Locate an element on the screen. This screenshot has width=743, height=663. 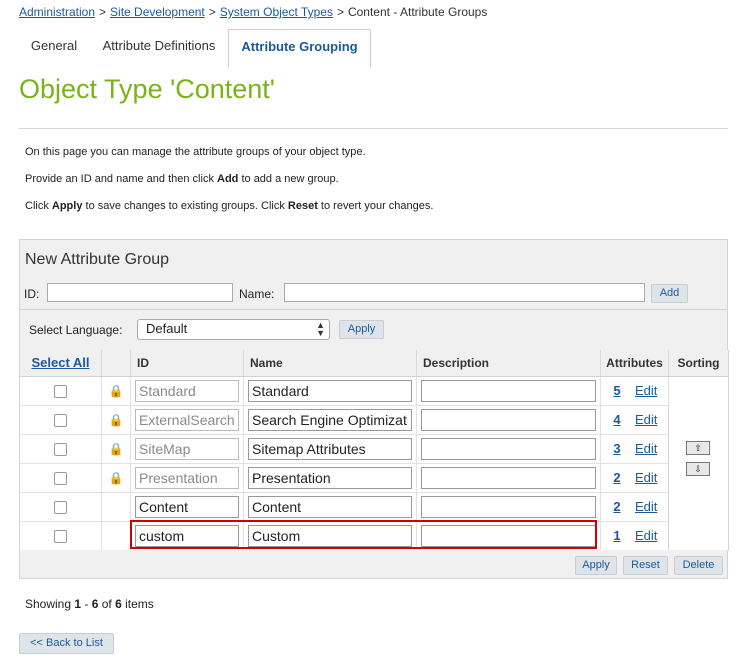
group-id-field: Standard is located at coordinates (187, 390).